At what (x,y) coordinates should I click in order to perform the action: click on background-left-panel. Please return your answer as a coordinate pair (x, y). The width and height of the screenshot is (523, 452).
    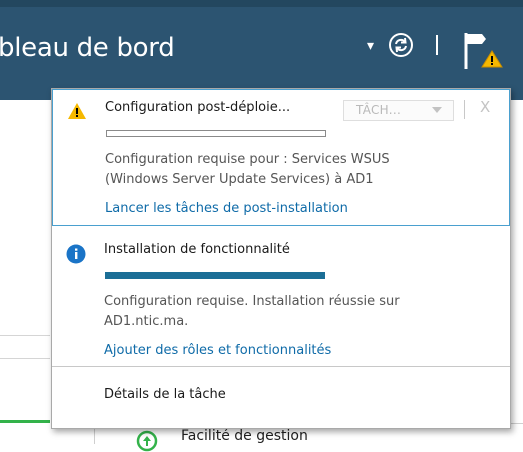
    Looking at the image, I should click on (25, 272).